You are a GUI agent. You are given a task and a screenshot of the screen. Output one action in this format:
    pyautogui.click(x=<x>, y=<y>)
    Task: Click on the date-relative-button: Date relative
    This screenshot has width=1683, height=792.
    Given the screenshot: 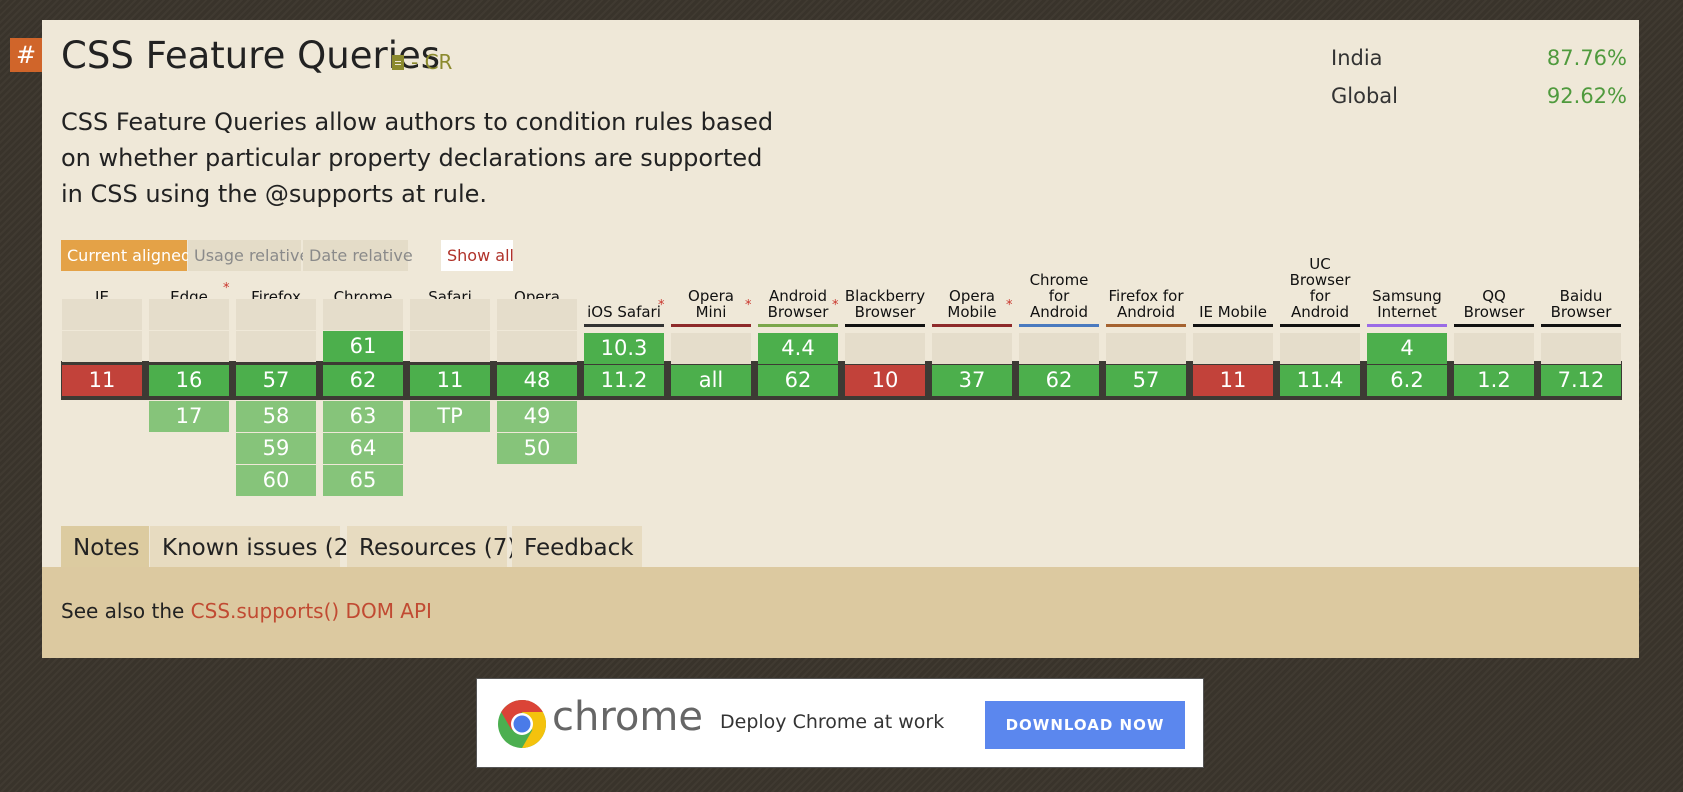 What is the action you would take?
    pyautogui.click(x=358, y=255)
    